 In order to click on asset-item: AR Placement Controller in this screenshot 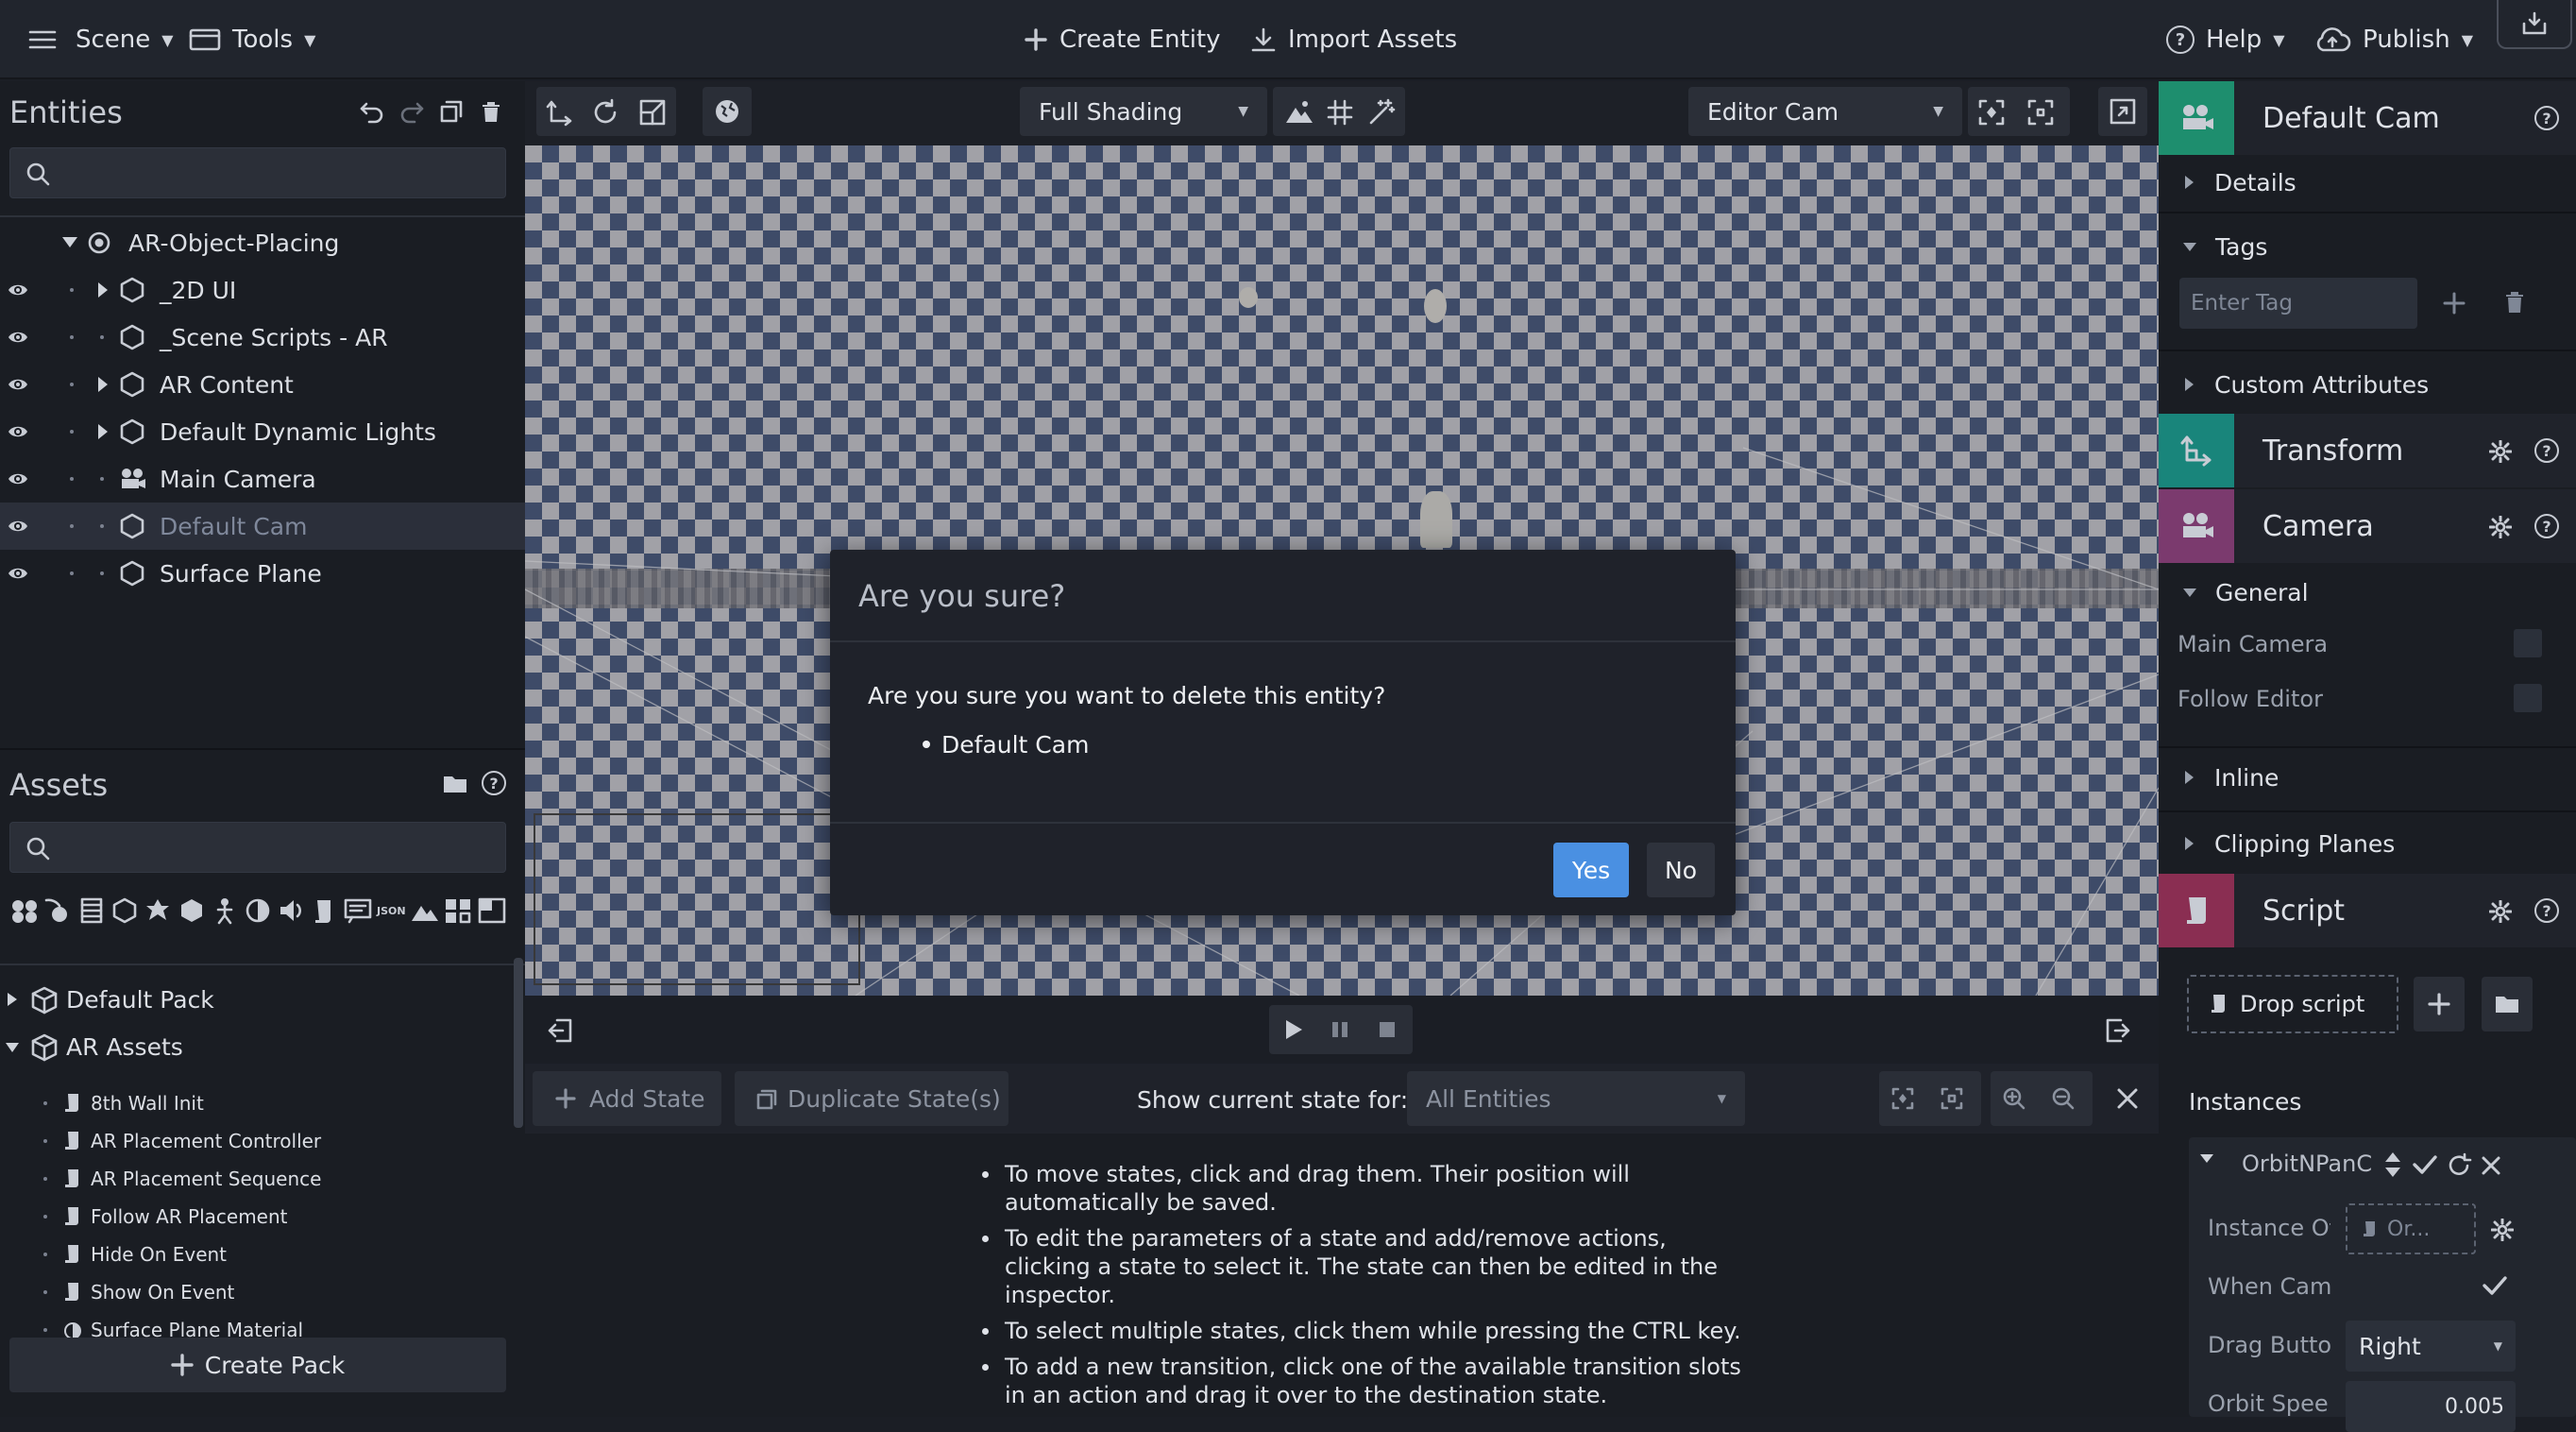, I will do `click(250, 1141)`.